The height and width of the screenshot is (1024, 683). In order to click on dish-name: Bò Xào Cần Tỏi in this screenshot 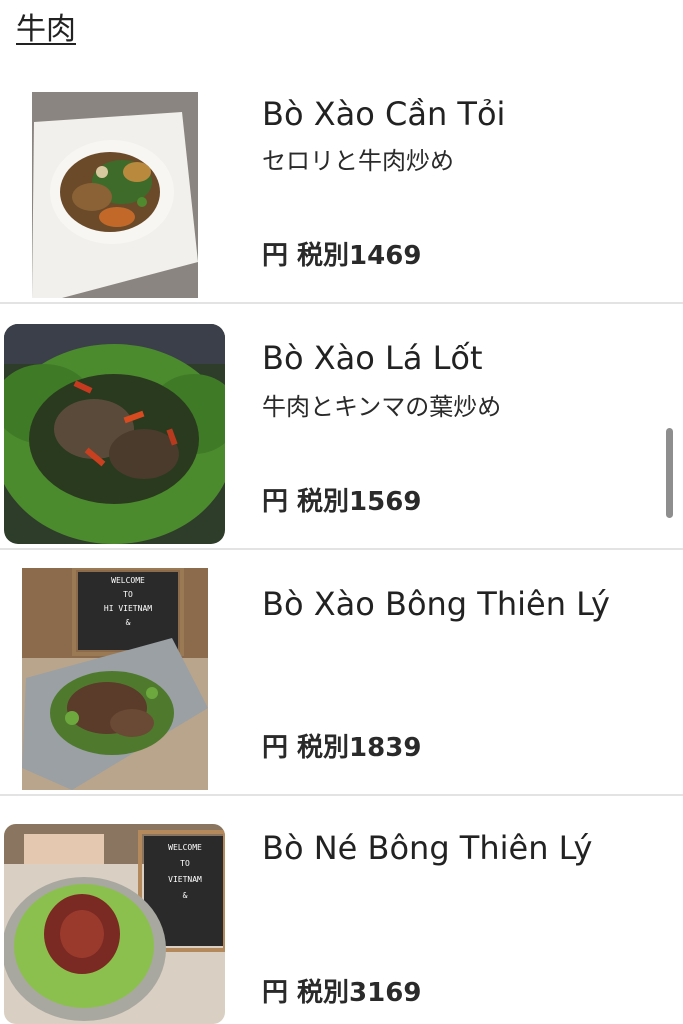, I will do `click(383, 114)`.